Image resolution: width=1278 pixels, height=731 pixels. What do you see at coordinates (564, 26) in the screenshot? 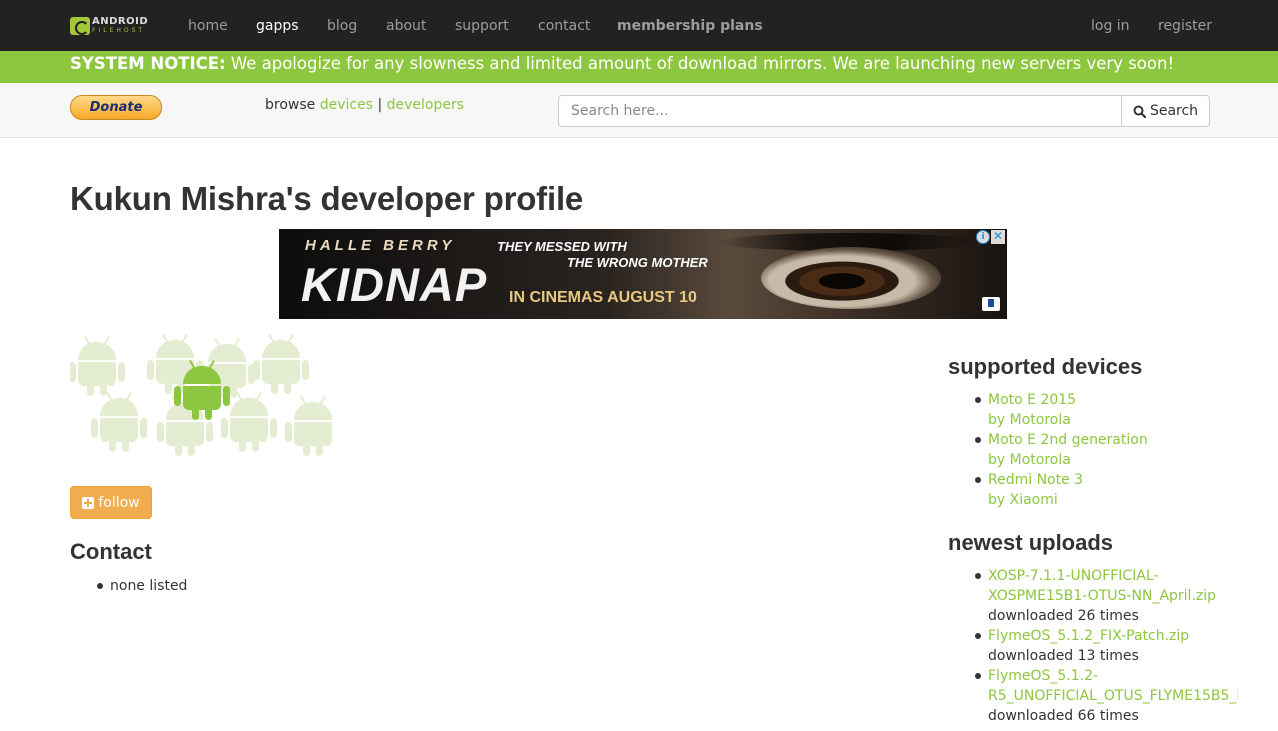
I see `nav-contact: contact` at bounding box center [564, 26].